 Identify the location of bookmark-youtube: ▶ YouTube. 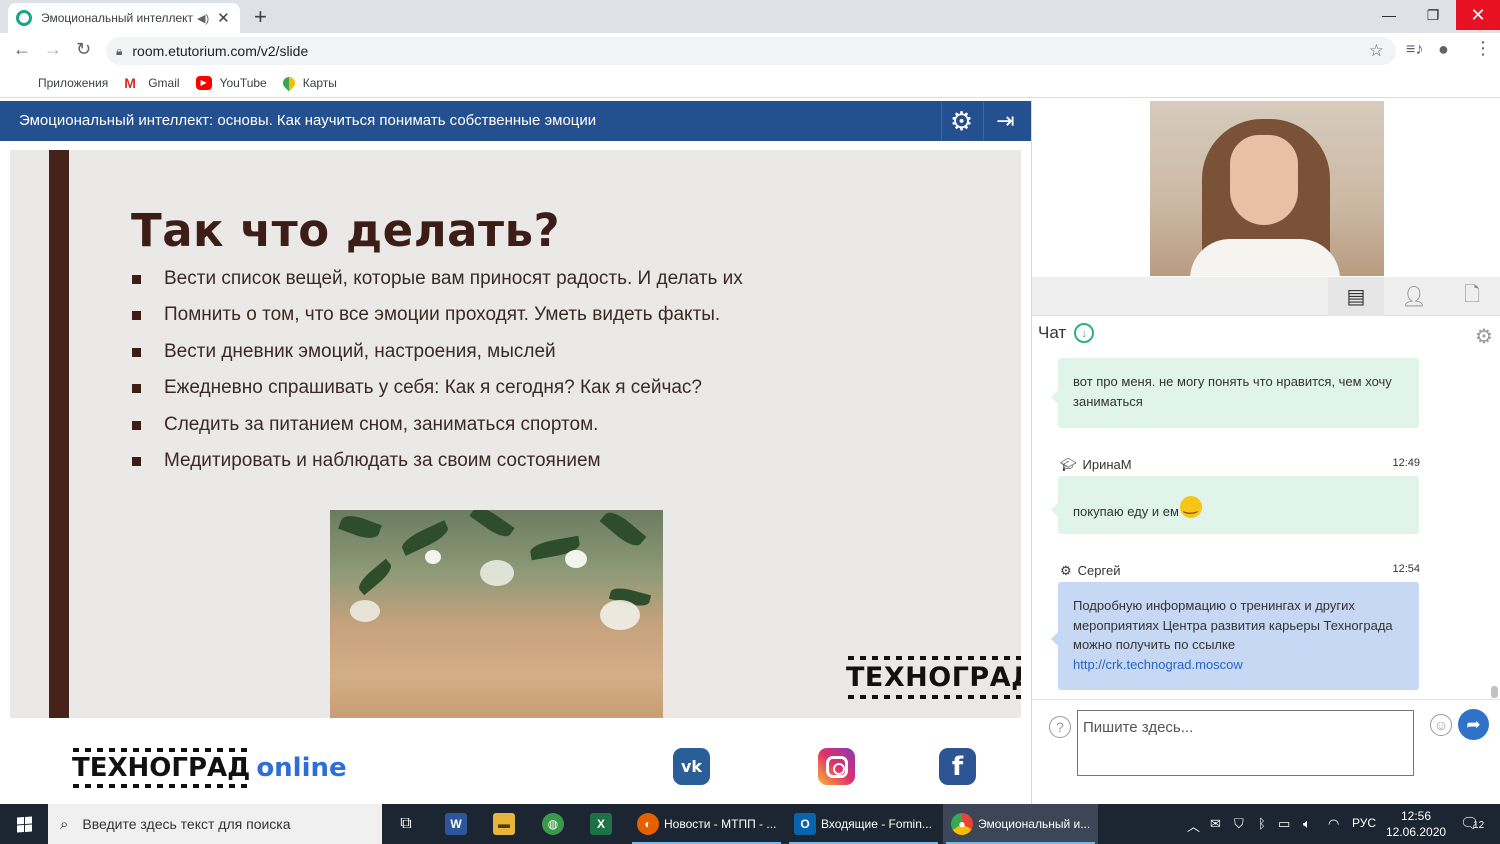
(231, 82).